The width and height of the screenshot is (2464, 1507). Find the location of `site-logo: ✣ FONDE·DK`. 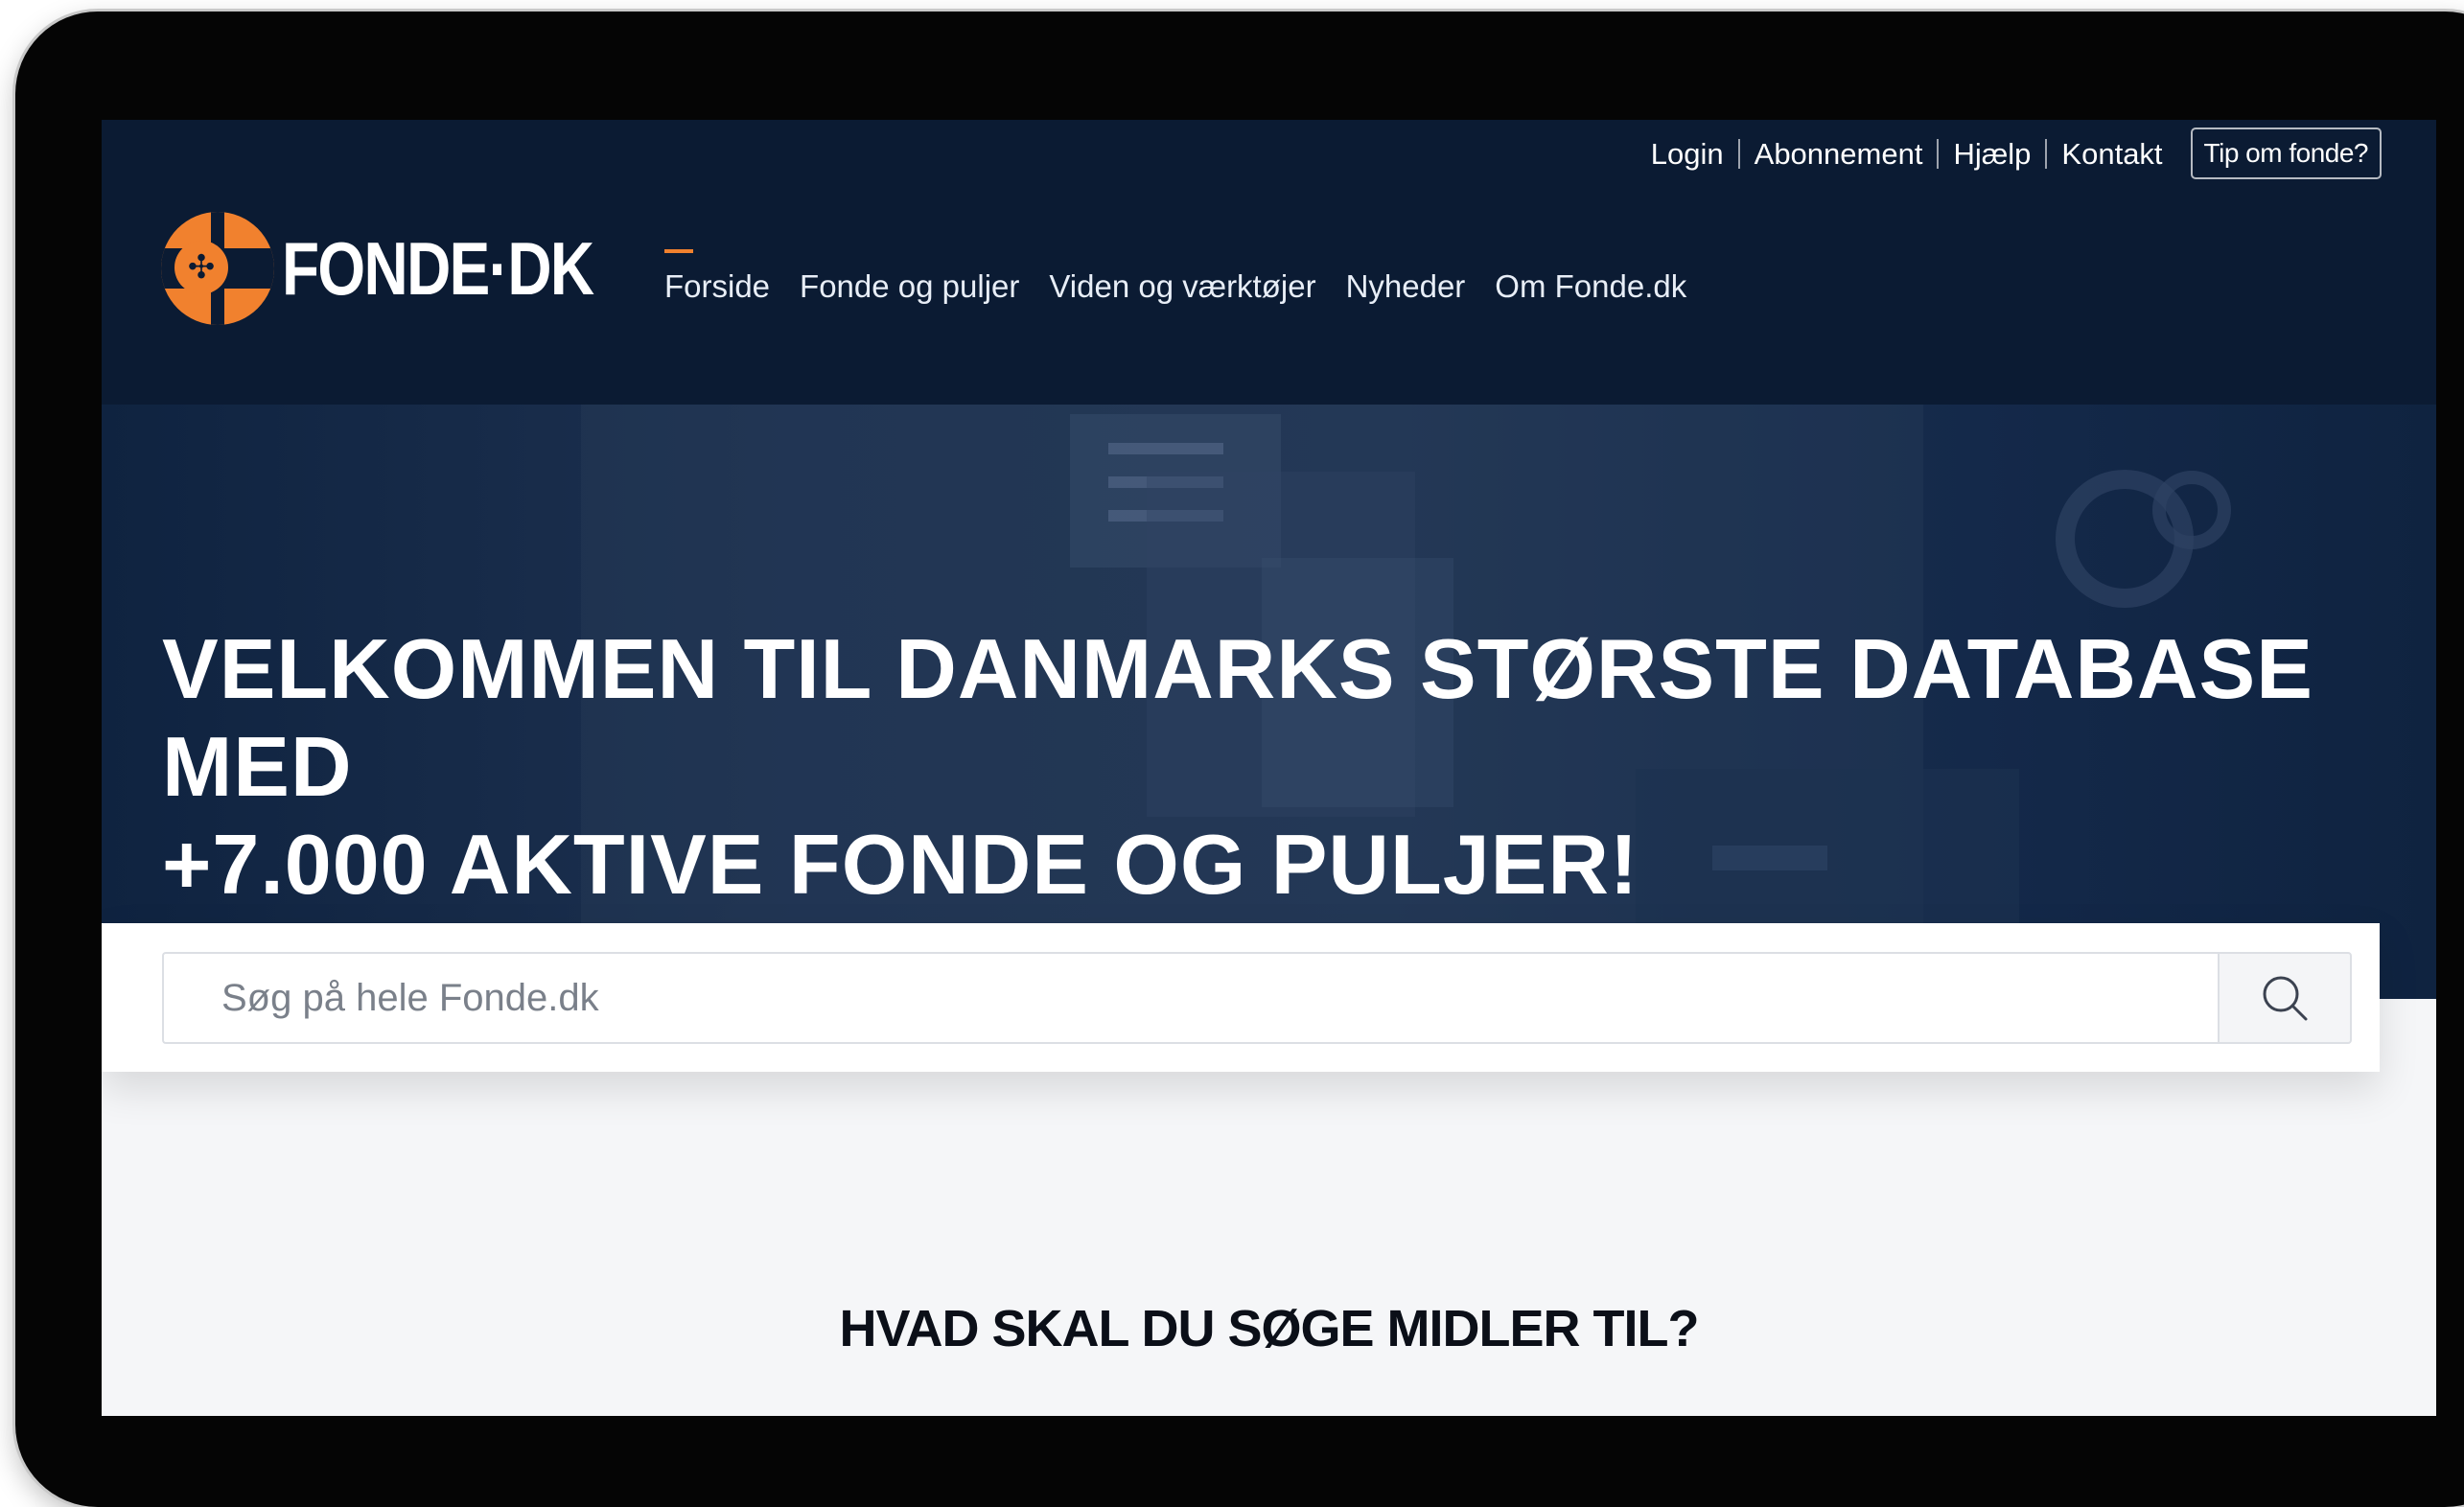

site-logo: ✣ FONDE·DK is located at coordinates (411, 268).